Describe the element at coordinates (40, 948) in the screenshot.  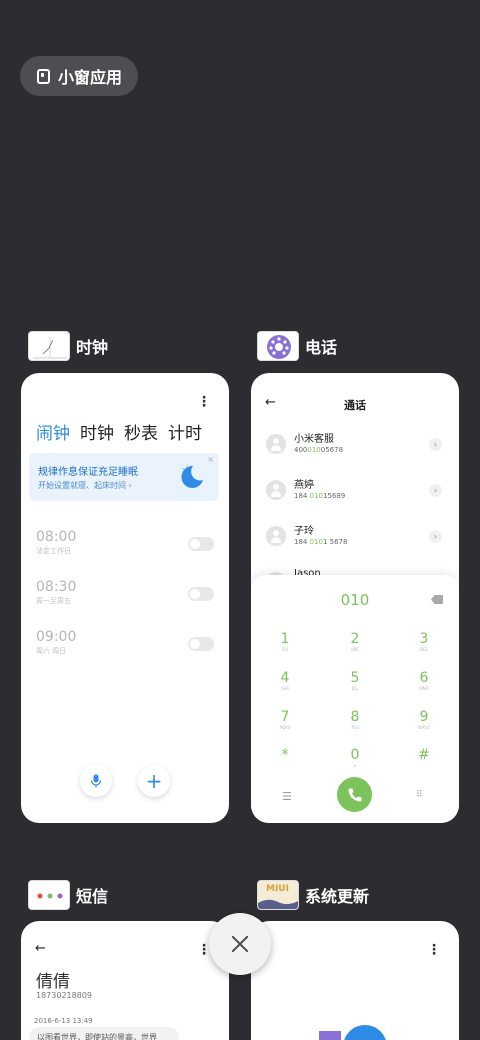
I see `back-arrow-icon: ←` at that location.